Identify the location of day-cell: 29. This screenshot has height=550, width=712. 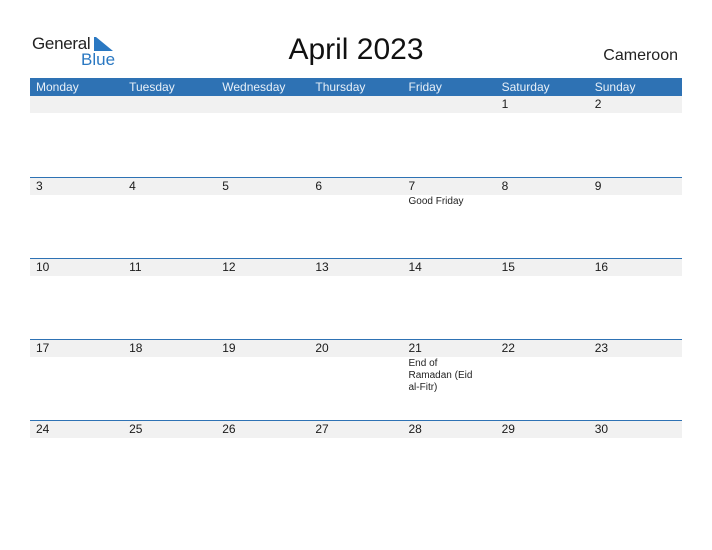
(542, 429).